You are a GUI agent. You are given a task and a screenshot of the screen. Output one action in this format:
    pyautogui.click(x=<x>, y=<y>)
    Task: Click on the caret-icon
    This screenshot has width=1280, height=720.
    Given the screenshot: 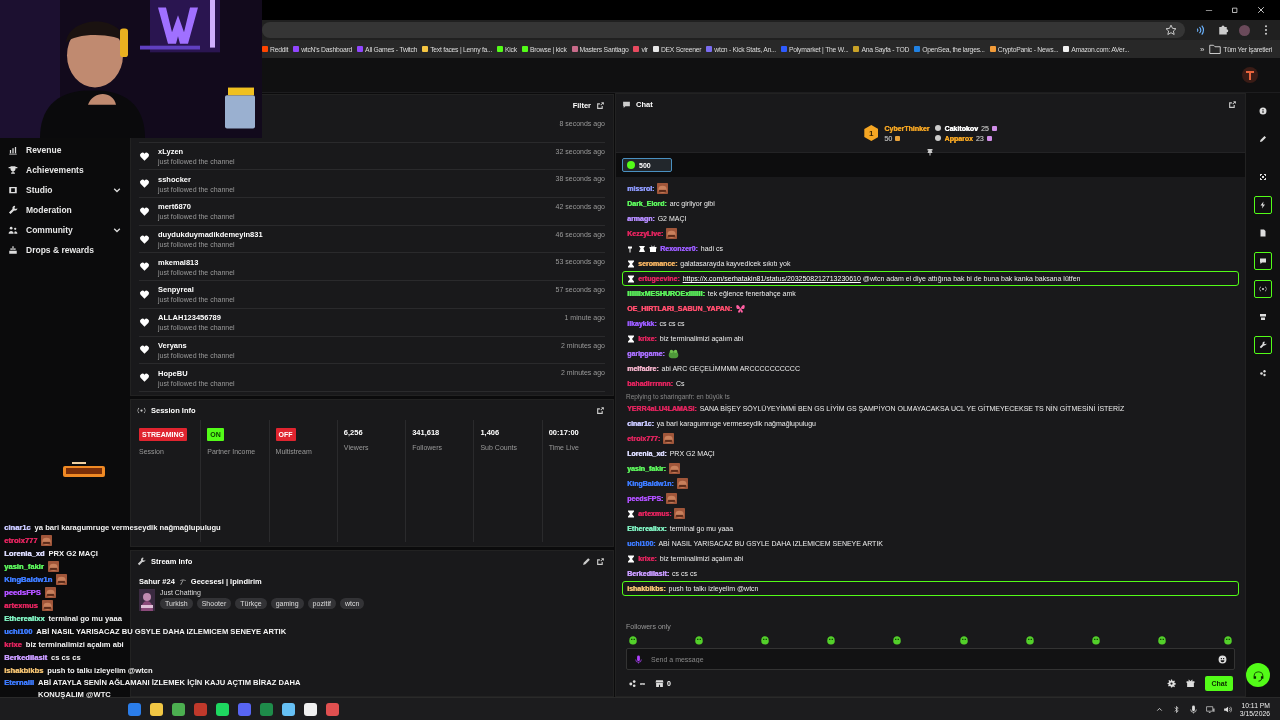 What is the action you would take?
    pyautogui.click(x=1159, y=709)
    